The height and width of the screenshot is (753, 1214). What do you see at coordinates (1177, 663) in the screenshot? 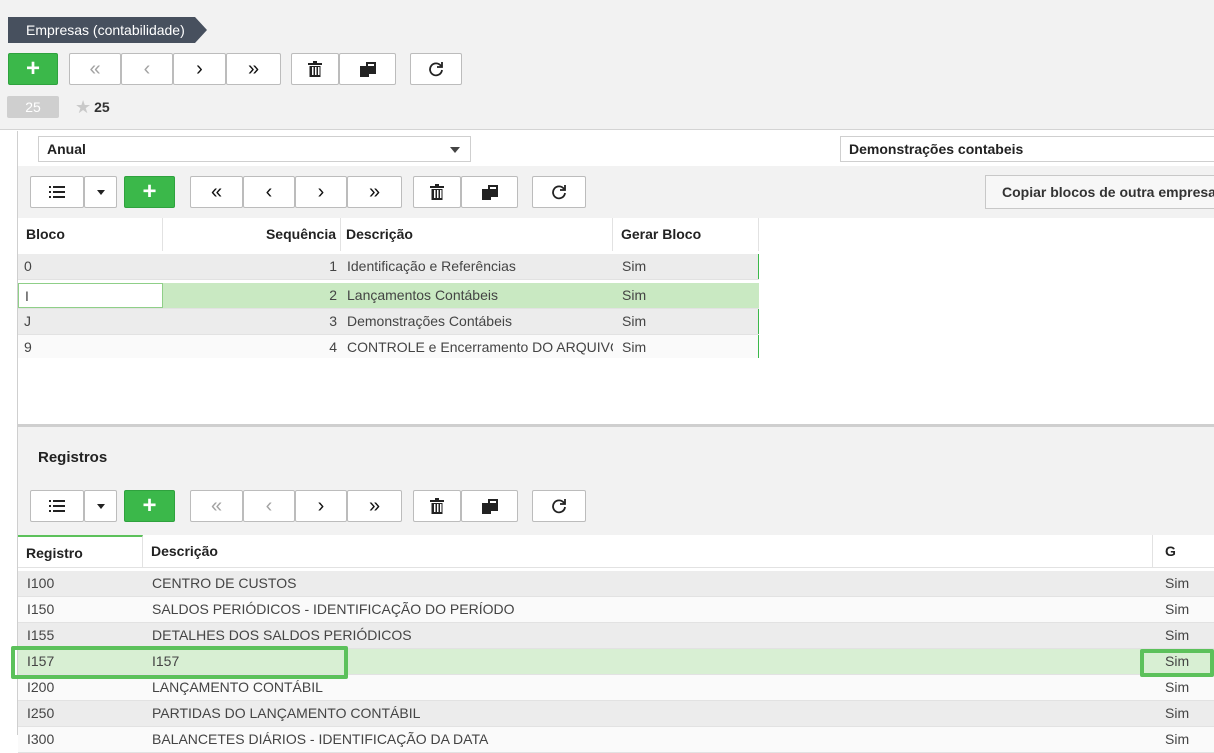
I see `highlight-box-gerar` at bounding box center [1177, 663].